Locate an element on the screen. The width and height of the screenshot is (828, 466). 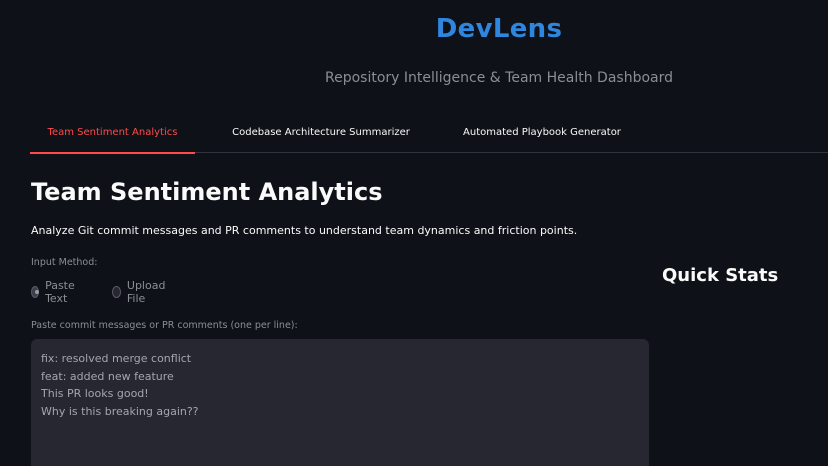
radio-label: Paste Text is located at coordinates (60, 292).